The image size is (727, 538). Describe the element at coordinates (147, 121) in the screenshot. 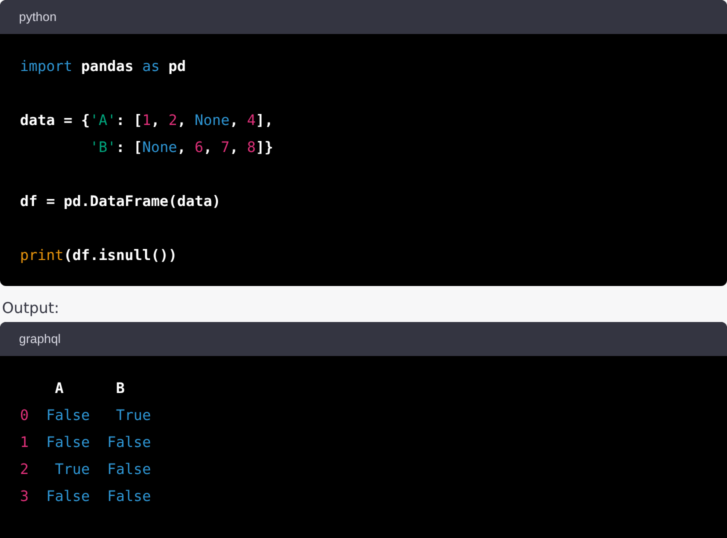

I see `code-line: data = {'A': [1, 2, None, 4],` at that location.